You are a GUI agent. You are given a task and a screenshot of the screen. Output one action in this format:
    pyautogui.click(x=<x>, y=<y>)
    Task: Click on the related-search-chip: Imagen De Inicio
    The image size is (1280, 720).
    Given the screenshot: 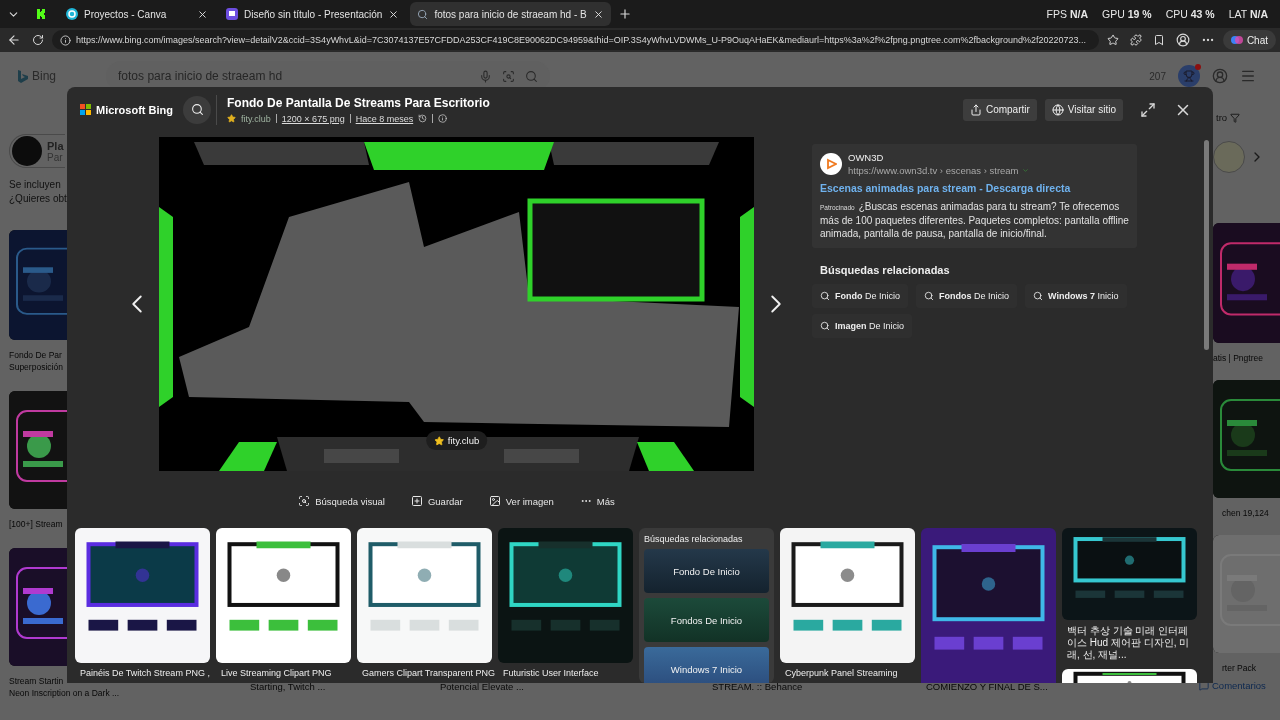 What is the action you would take?
    pyautogui.click(x=862, y=326)
    